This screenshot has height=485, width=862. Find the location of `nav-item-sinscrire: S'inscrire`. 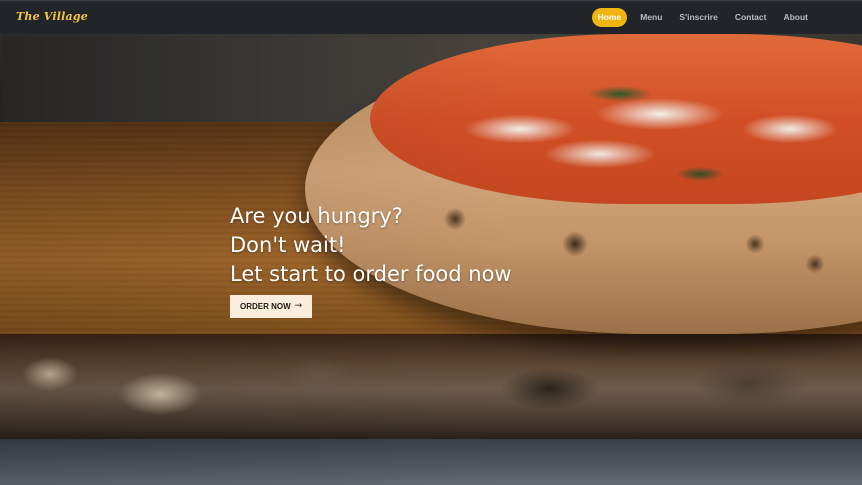

nav-item-sinscrire: S'inscrire is located at coordinates (698, 17).